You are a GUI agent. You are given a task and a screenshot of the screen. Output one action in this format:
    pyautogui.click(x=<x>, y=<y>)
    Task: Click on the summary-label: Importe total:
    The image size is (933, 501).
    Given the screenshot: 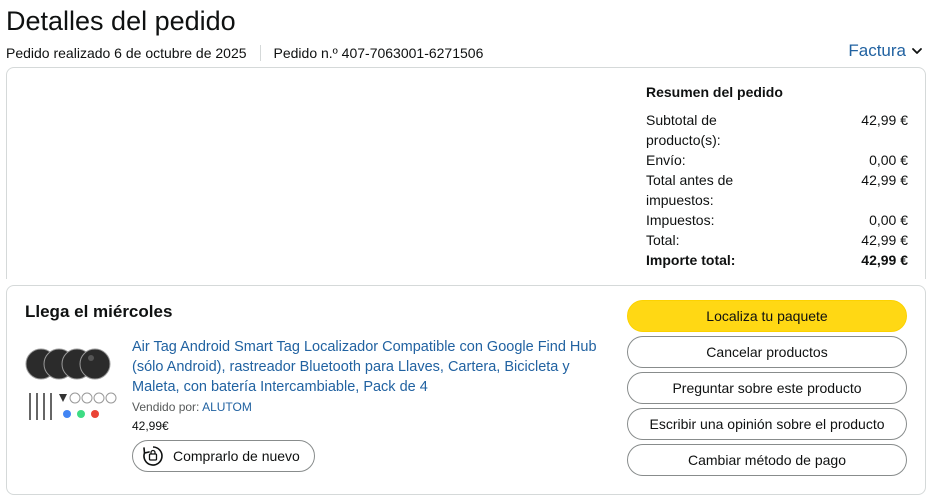 What is the action you would take?
    pyautogui.click(x=691, y=260)
    